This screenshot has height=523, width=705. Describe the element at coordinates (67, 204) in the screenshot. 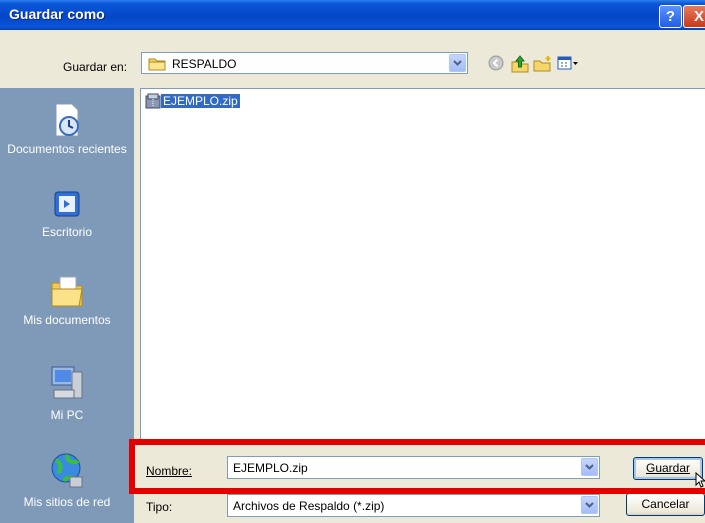

I see `desktop-icon` at that location.